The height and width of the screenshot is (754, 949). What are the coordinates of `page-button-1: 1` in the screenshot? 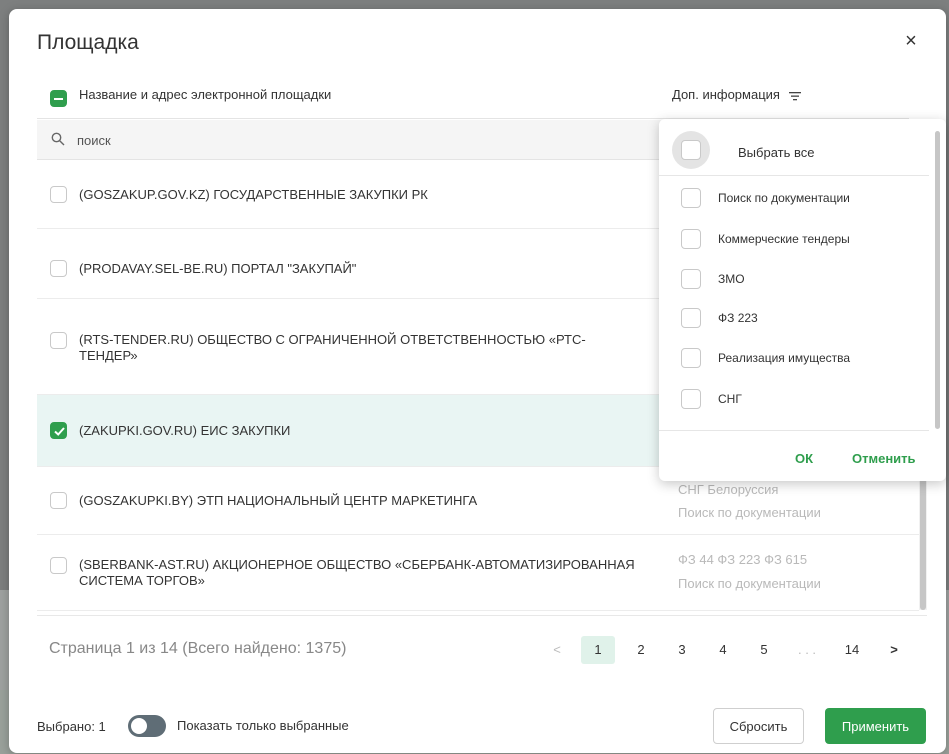 It's located at (598, 650).